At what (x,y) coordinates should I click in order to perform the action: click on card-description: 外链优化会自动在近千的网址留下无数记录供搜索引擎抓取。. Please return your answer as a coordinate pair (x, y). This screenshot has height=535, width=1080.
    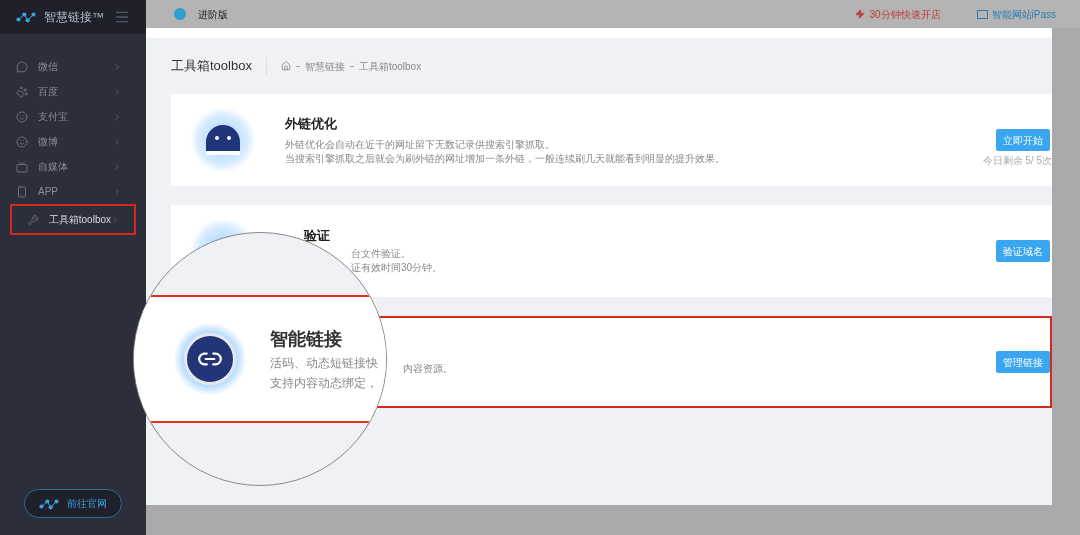
    Looking at the image, I should click on (420, 144).